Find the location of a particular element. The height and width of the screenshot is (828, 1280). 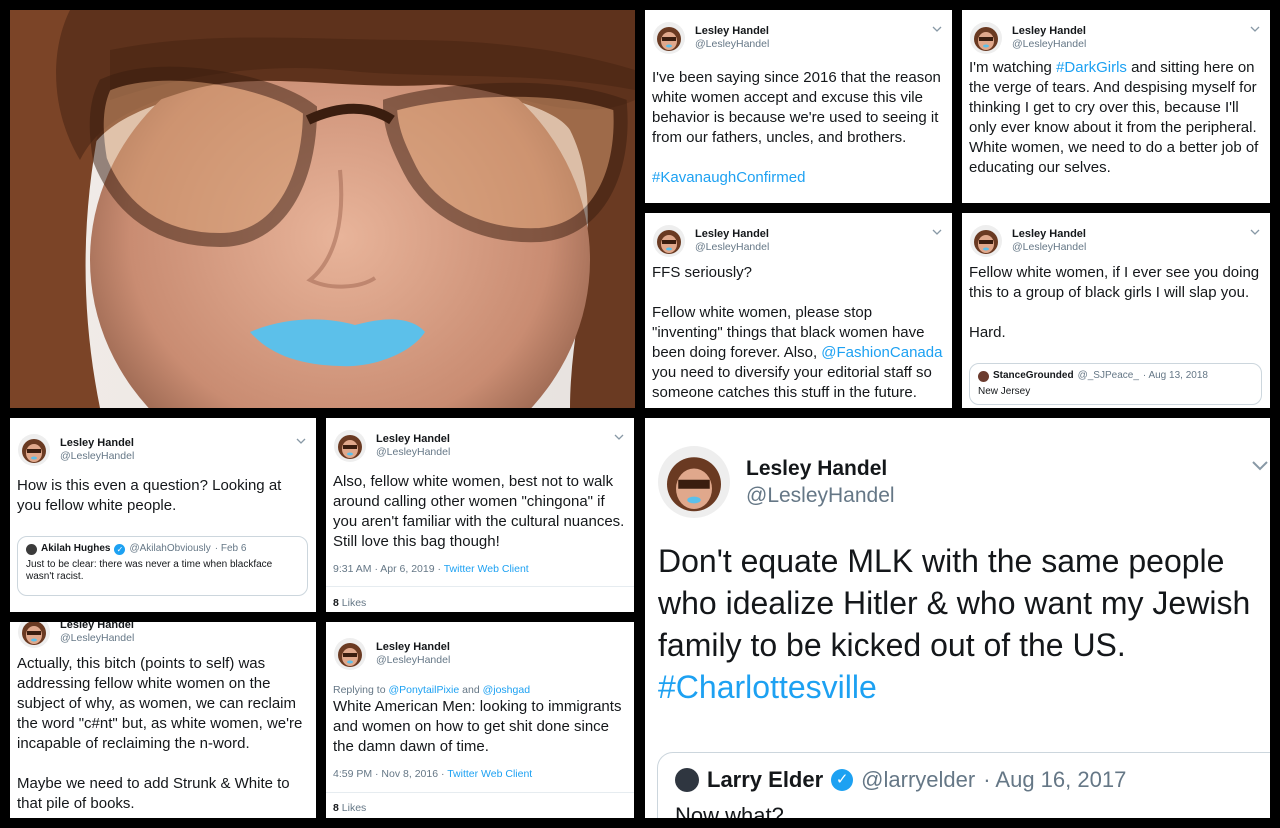

quoted-handle: @AkilahObviously is located at coordinates (170, 548).